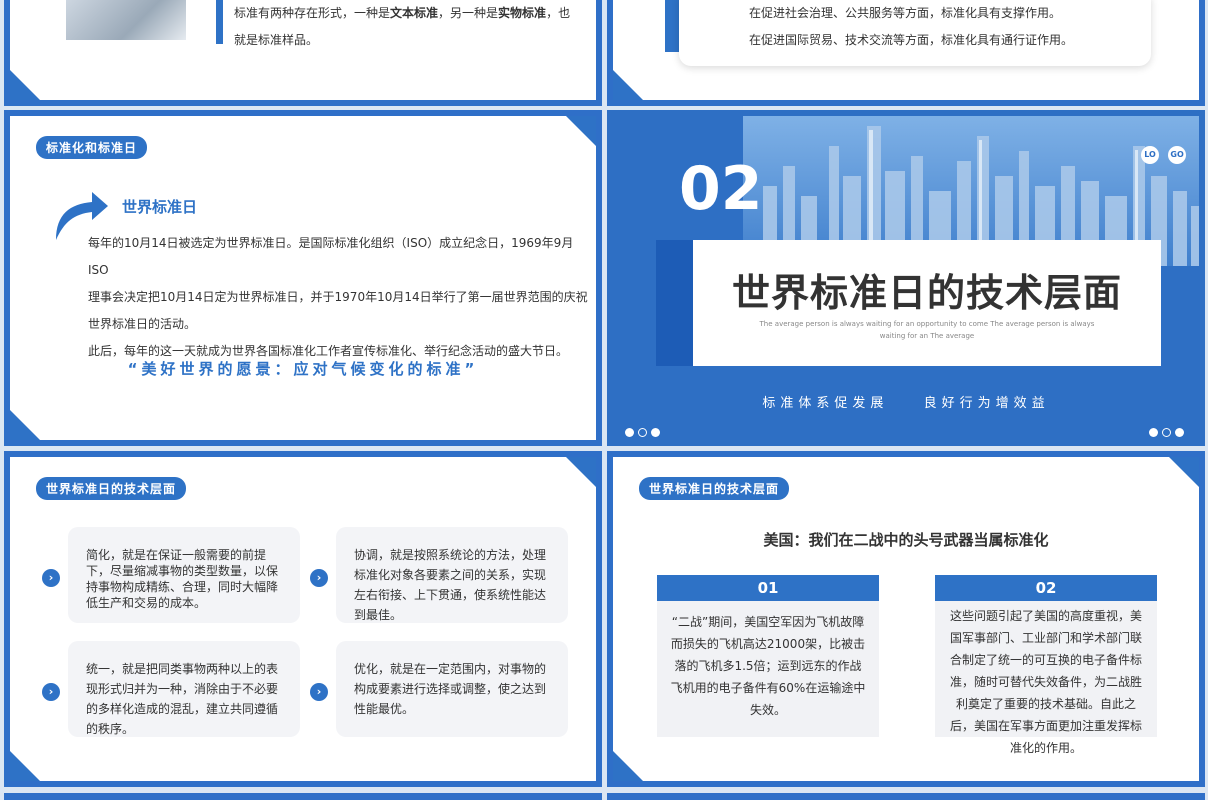  What do you see at coordinates (142, 324) in the screenshot?
I see `text-line: 世界标准日的活动。` at bounding box center [142, 324].